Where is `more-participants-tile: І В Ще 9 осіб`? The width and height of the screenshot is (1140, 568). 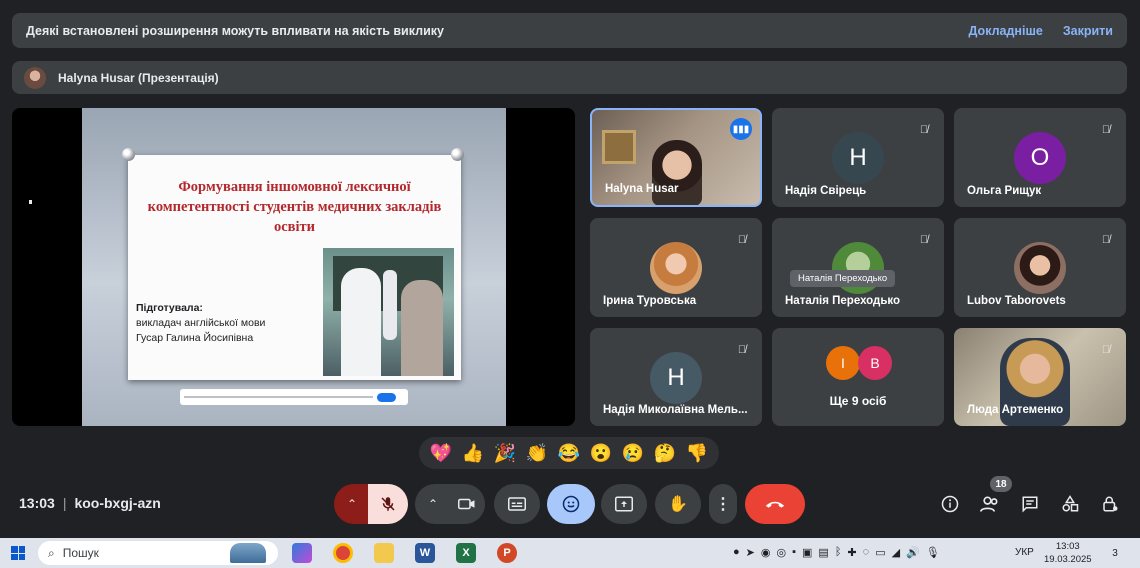
more-participants-tile: І В Ще 9 осіб is located at coordinates (858, 377).